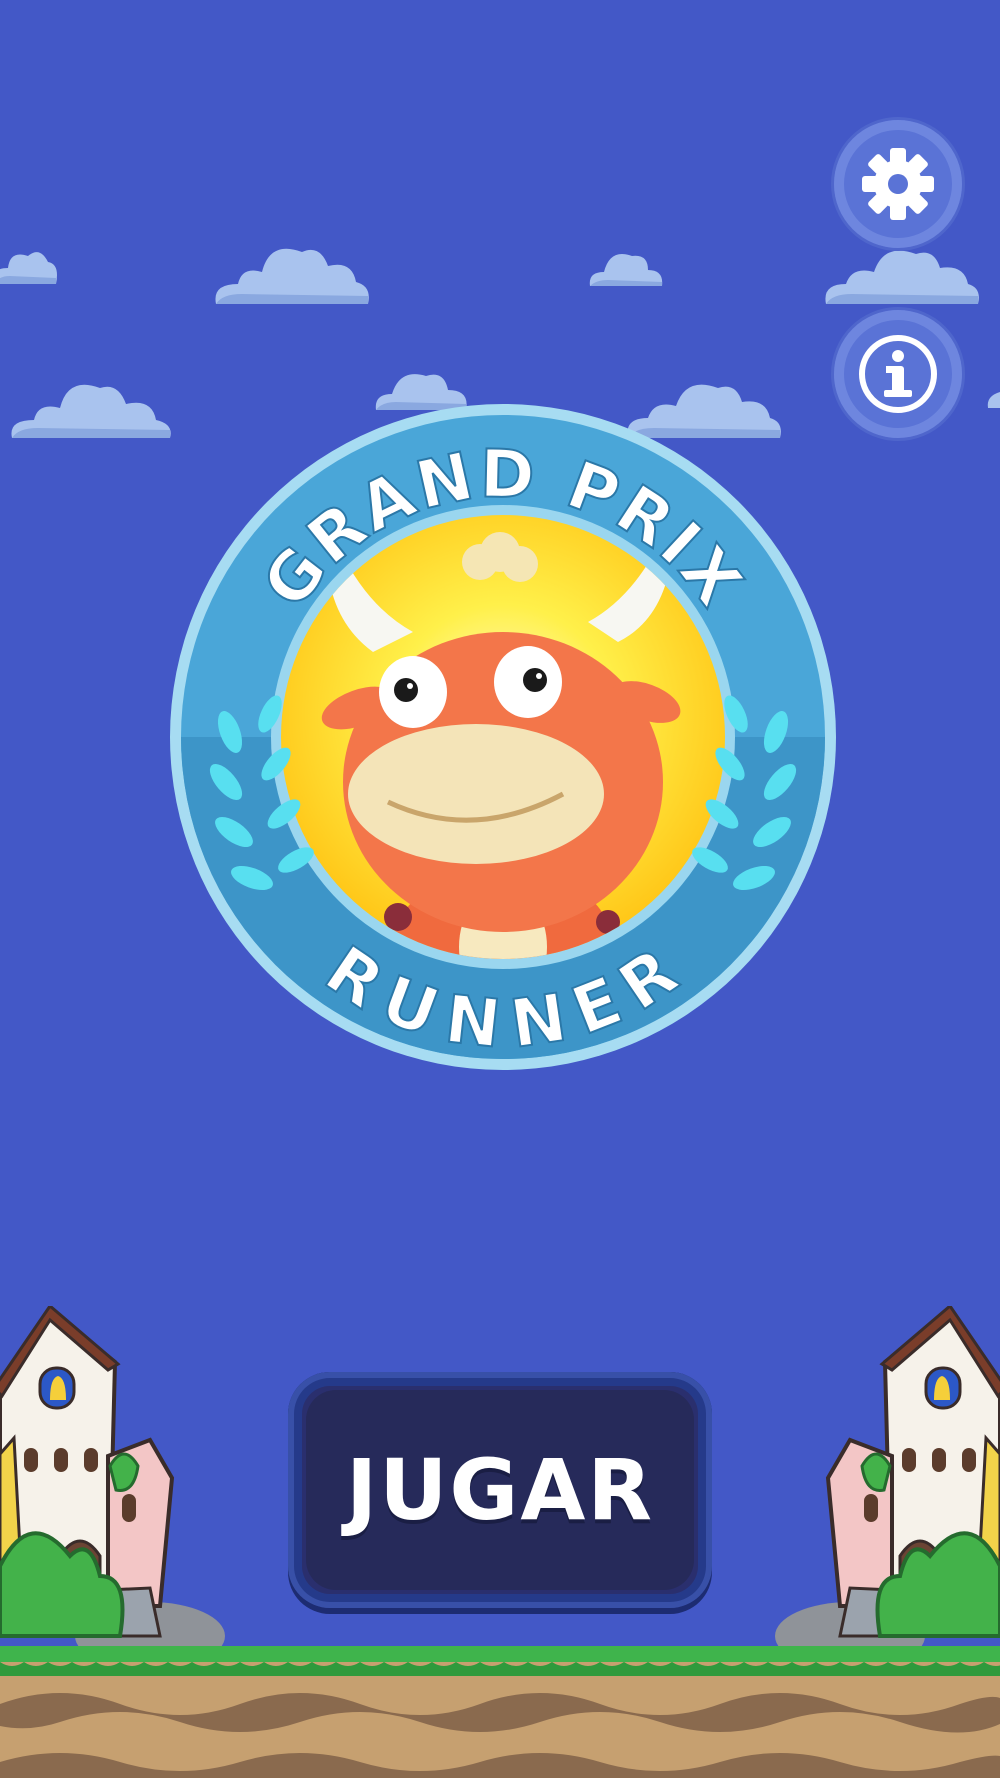  I want to click on town-right-illustration, so click(887, 1479).